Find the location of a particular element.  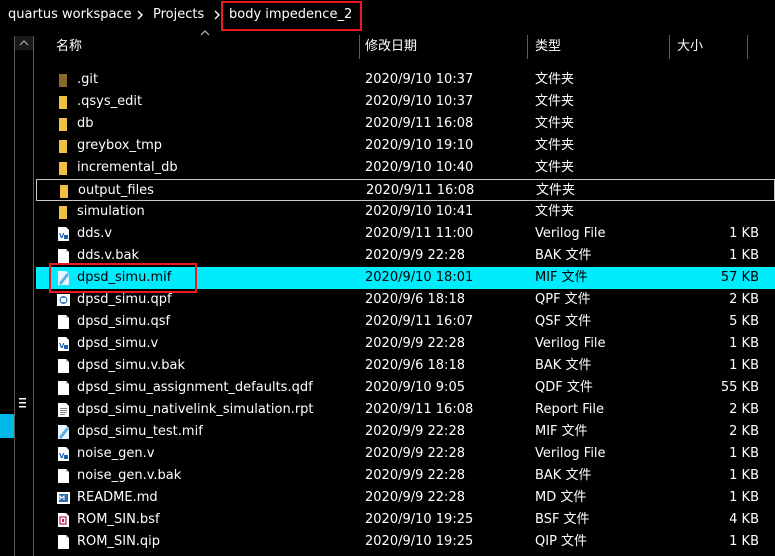

file-size: 5 KB is located at coordinates (744, 321).